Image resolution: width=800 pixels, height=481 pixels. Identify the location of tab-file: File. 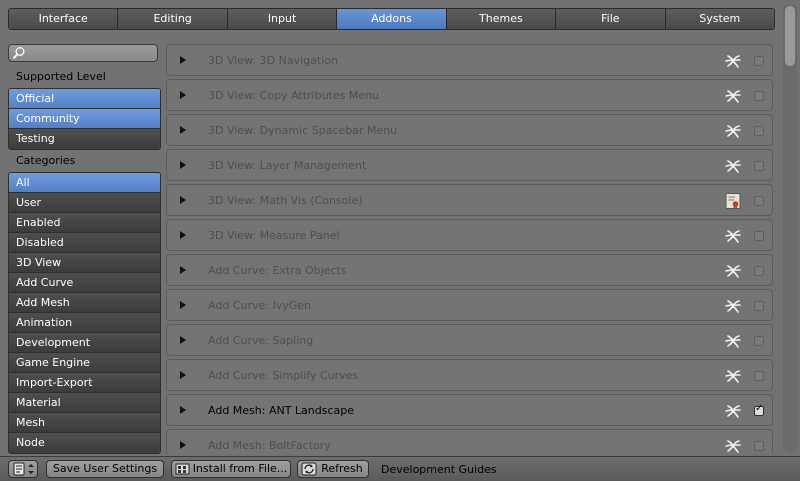
(611, 19).